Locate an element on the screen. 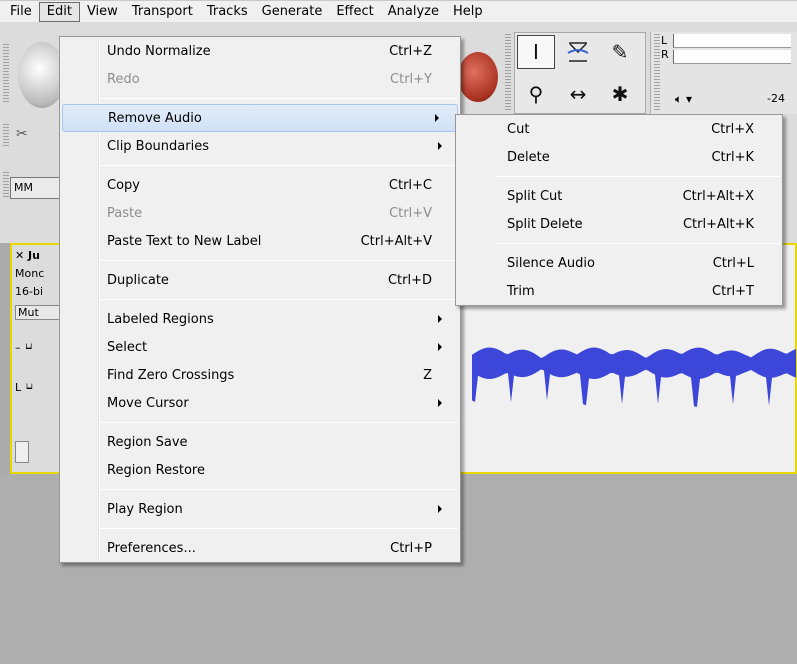 The height and width of the screenshot is (664, 797). record-button is located at coordinates (478, 77).